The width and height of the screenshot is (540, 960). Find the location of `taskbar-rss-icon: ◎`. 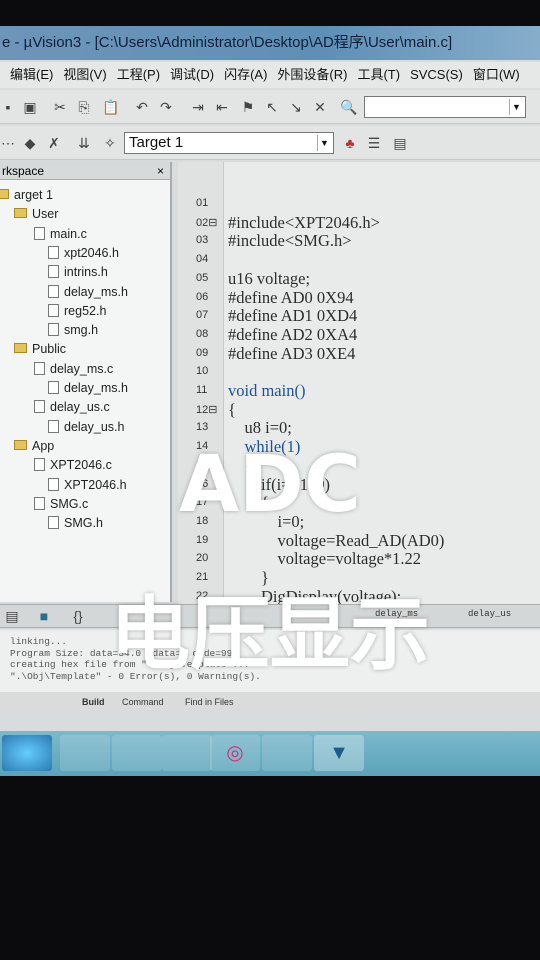

taskbar-rss-icon: ◎ is located at coordinates (235, 753).